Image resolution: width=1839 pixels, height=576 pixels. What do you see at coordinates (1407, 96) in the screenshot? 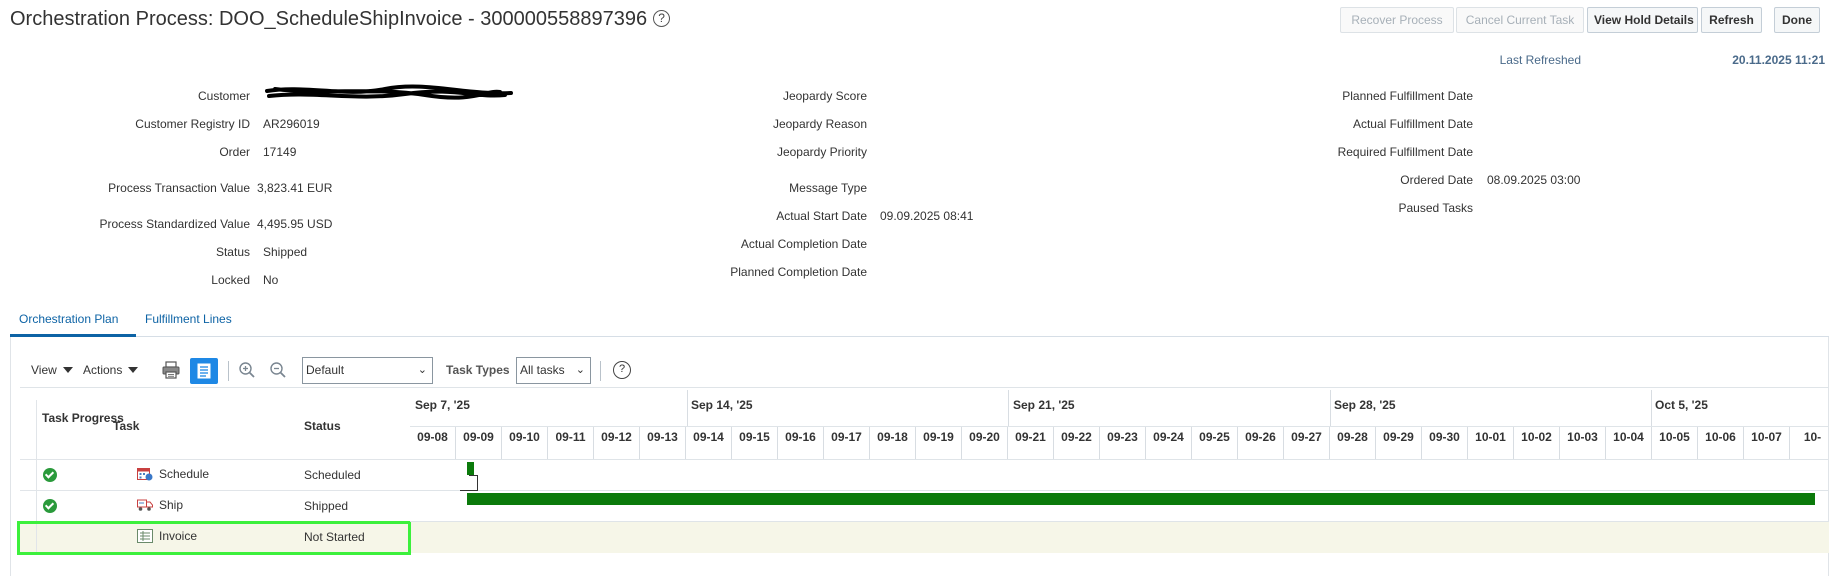
I see `planned-fulfillment-date-label: Planned Fulfillment Date` at bounding box center [1407, 96].